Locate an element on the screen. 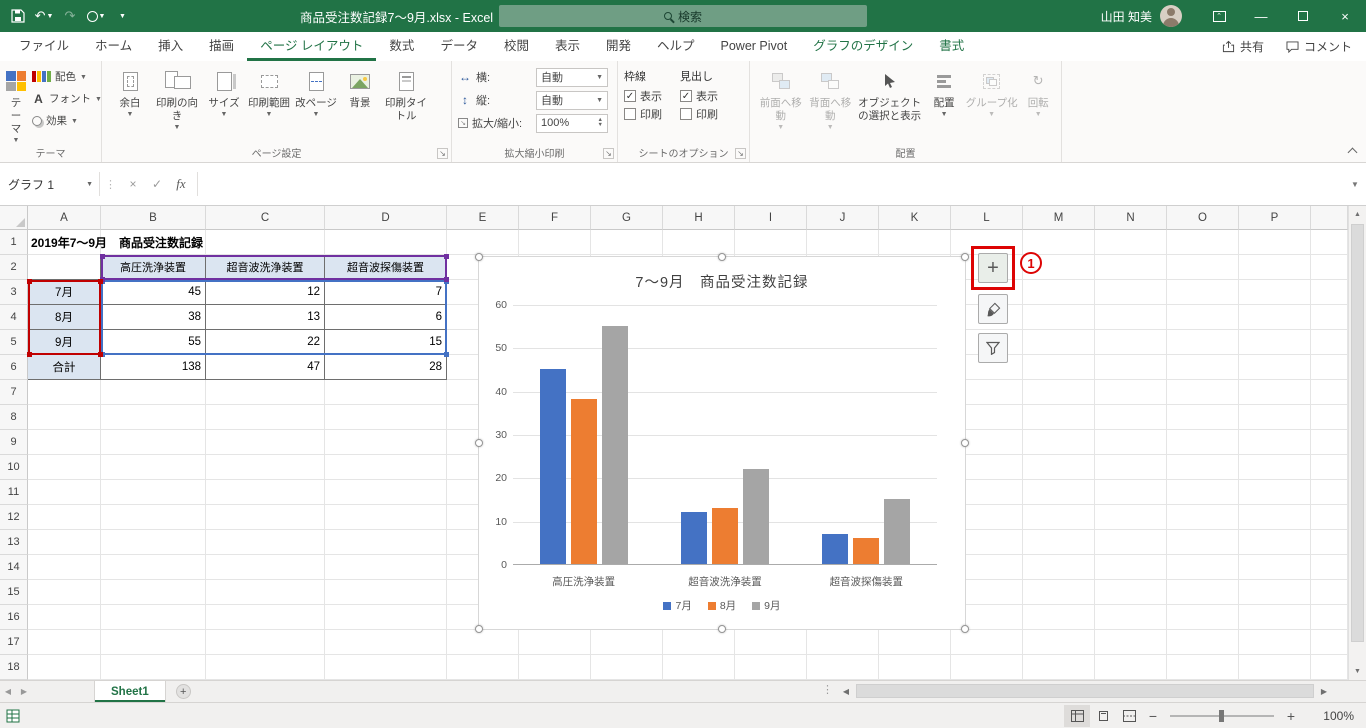  scale-spinner: 100% ▲ ▼ is located at coordinates (572, 123).